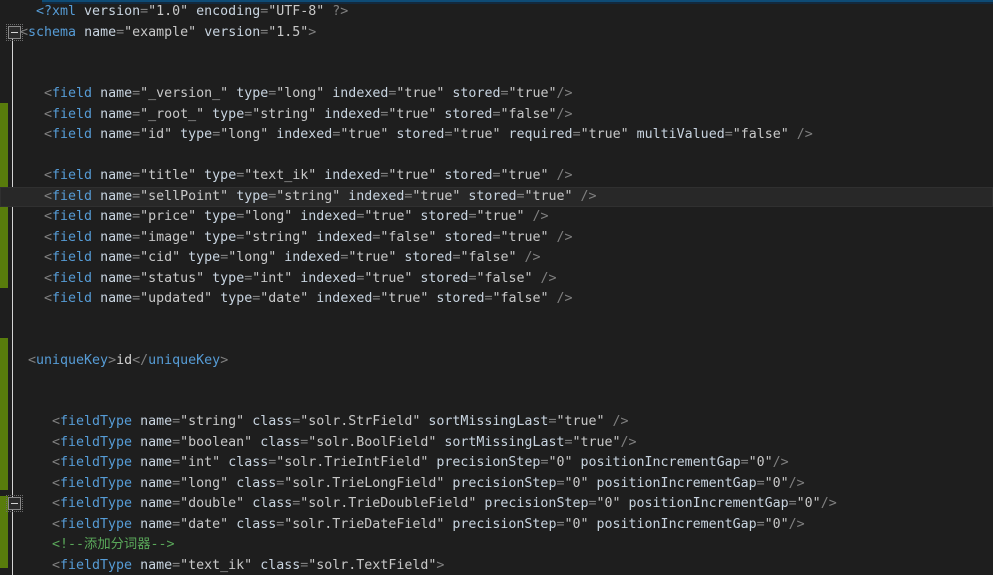 The width and height of the screenshot is (993, 575). I want to click on code-token-val: "title", so click(168, 175).